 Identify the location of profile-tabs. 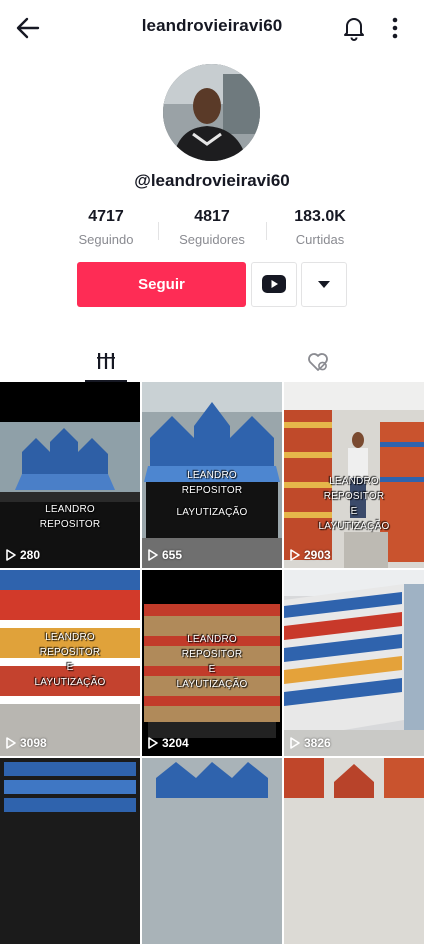
(212, 361).